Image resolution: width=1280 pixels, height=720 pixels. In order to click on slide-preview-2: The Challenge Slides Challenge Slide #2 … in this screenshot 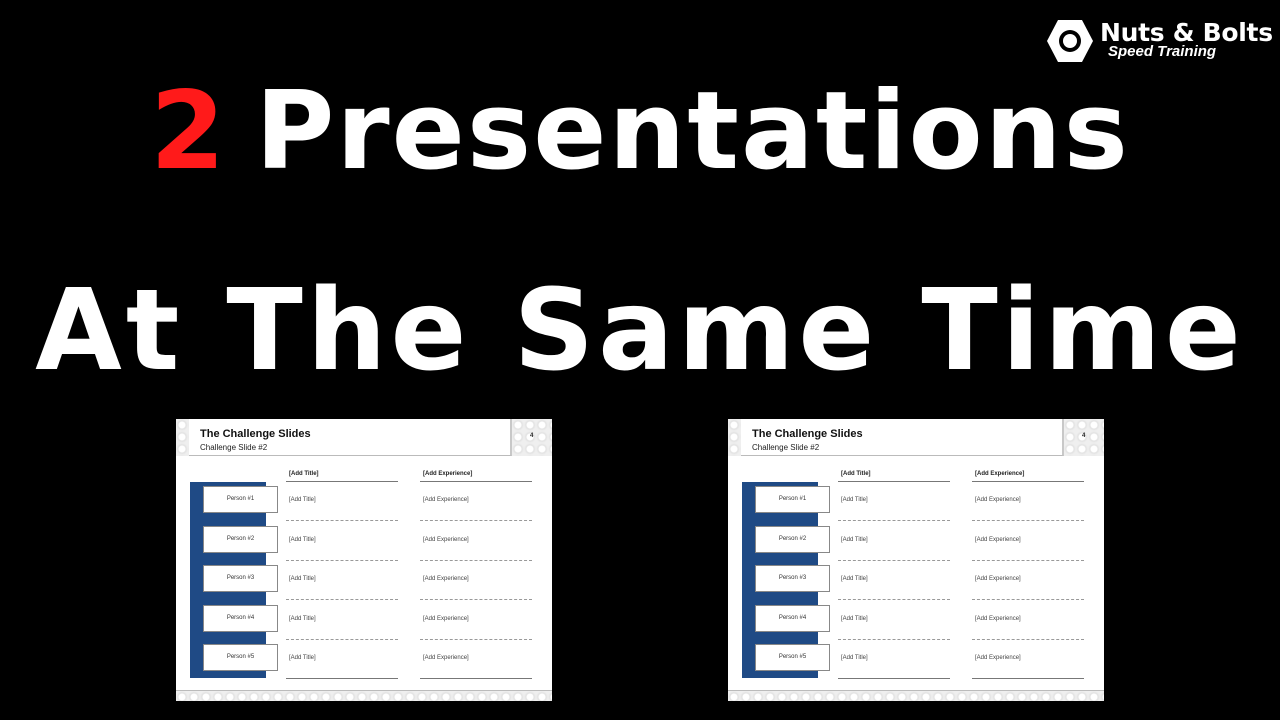, I will do `click(916, 560)`.